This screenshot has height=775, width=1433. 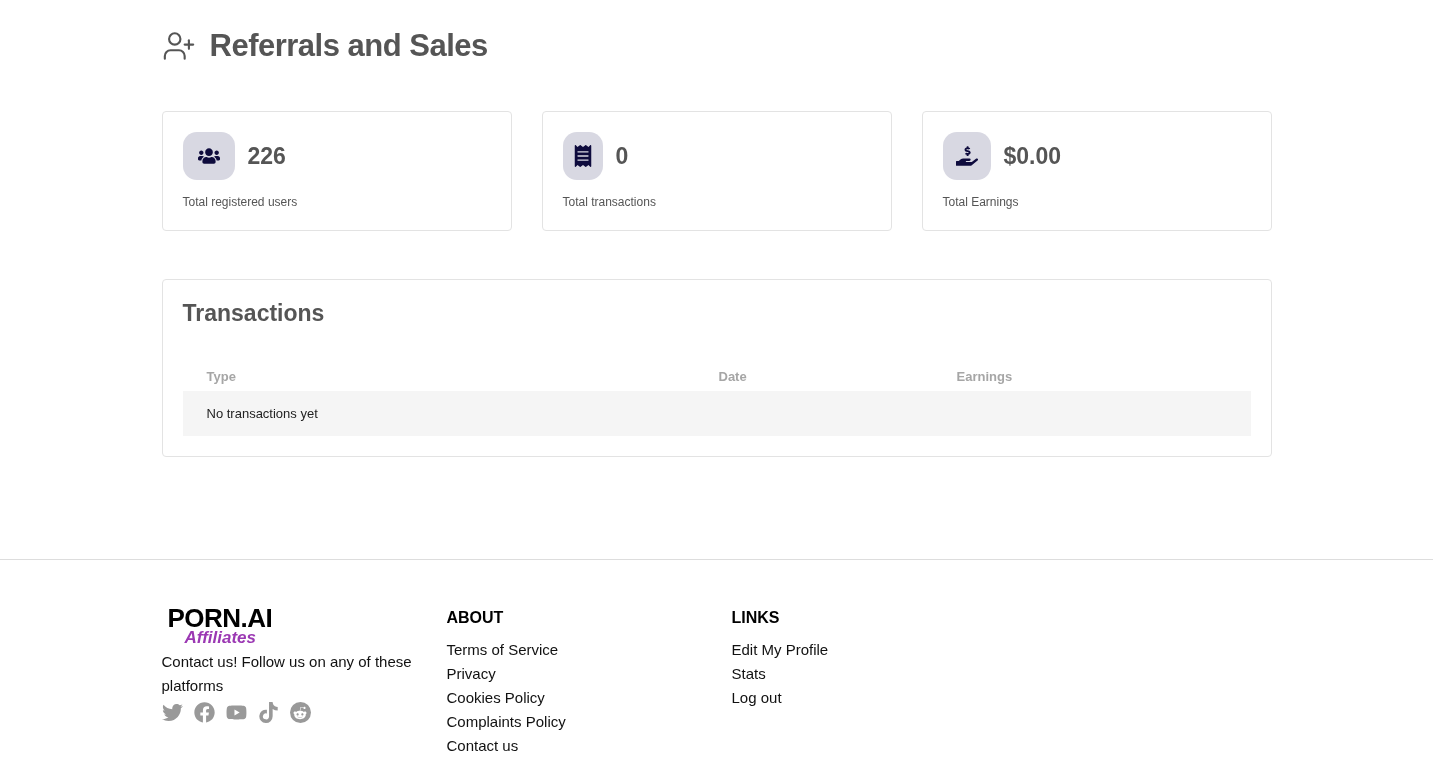 I want to click on footer-link: Edit My Profile, so click(x=874, y=650).